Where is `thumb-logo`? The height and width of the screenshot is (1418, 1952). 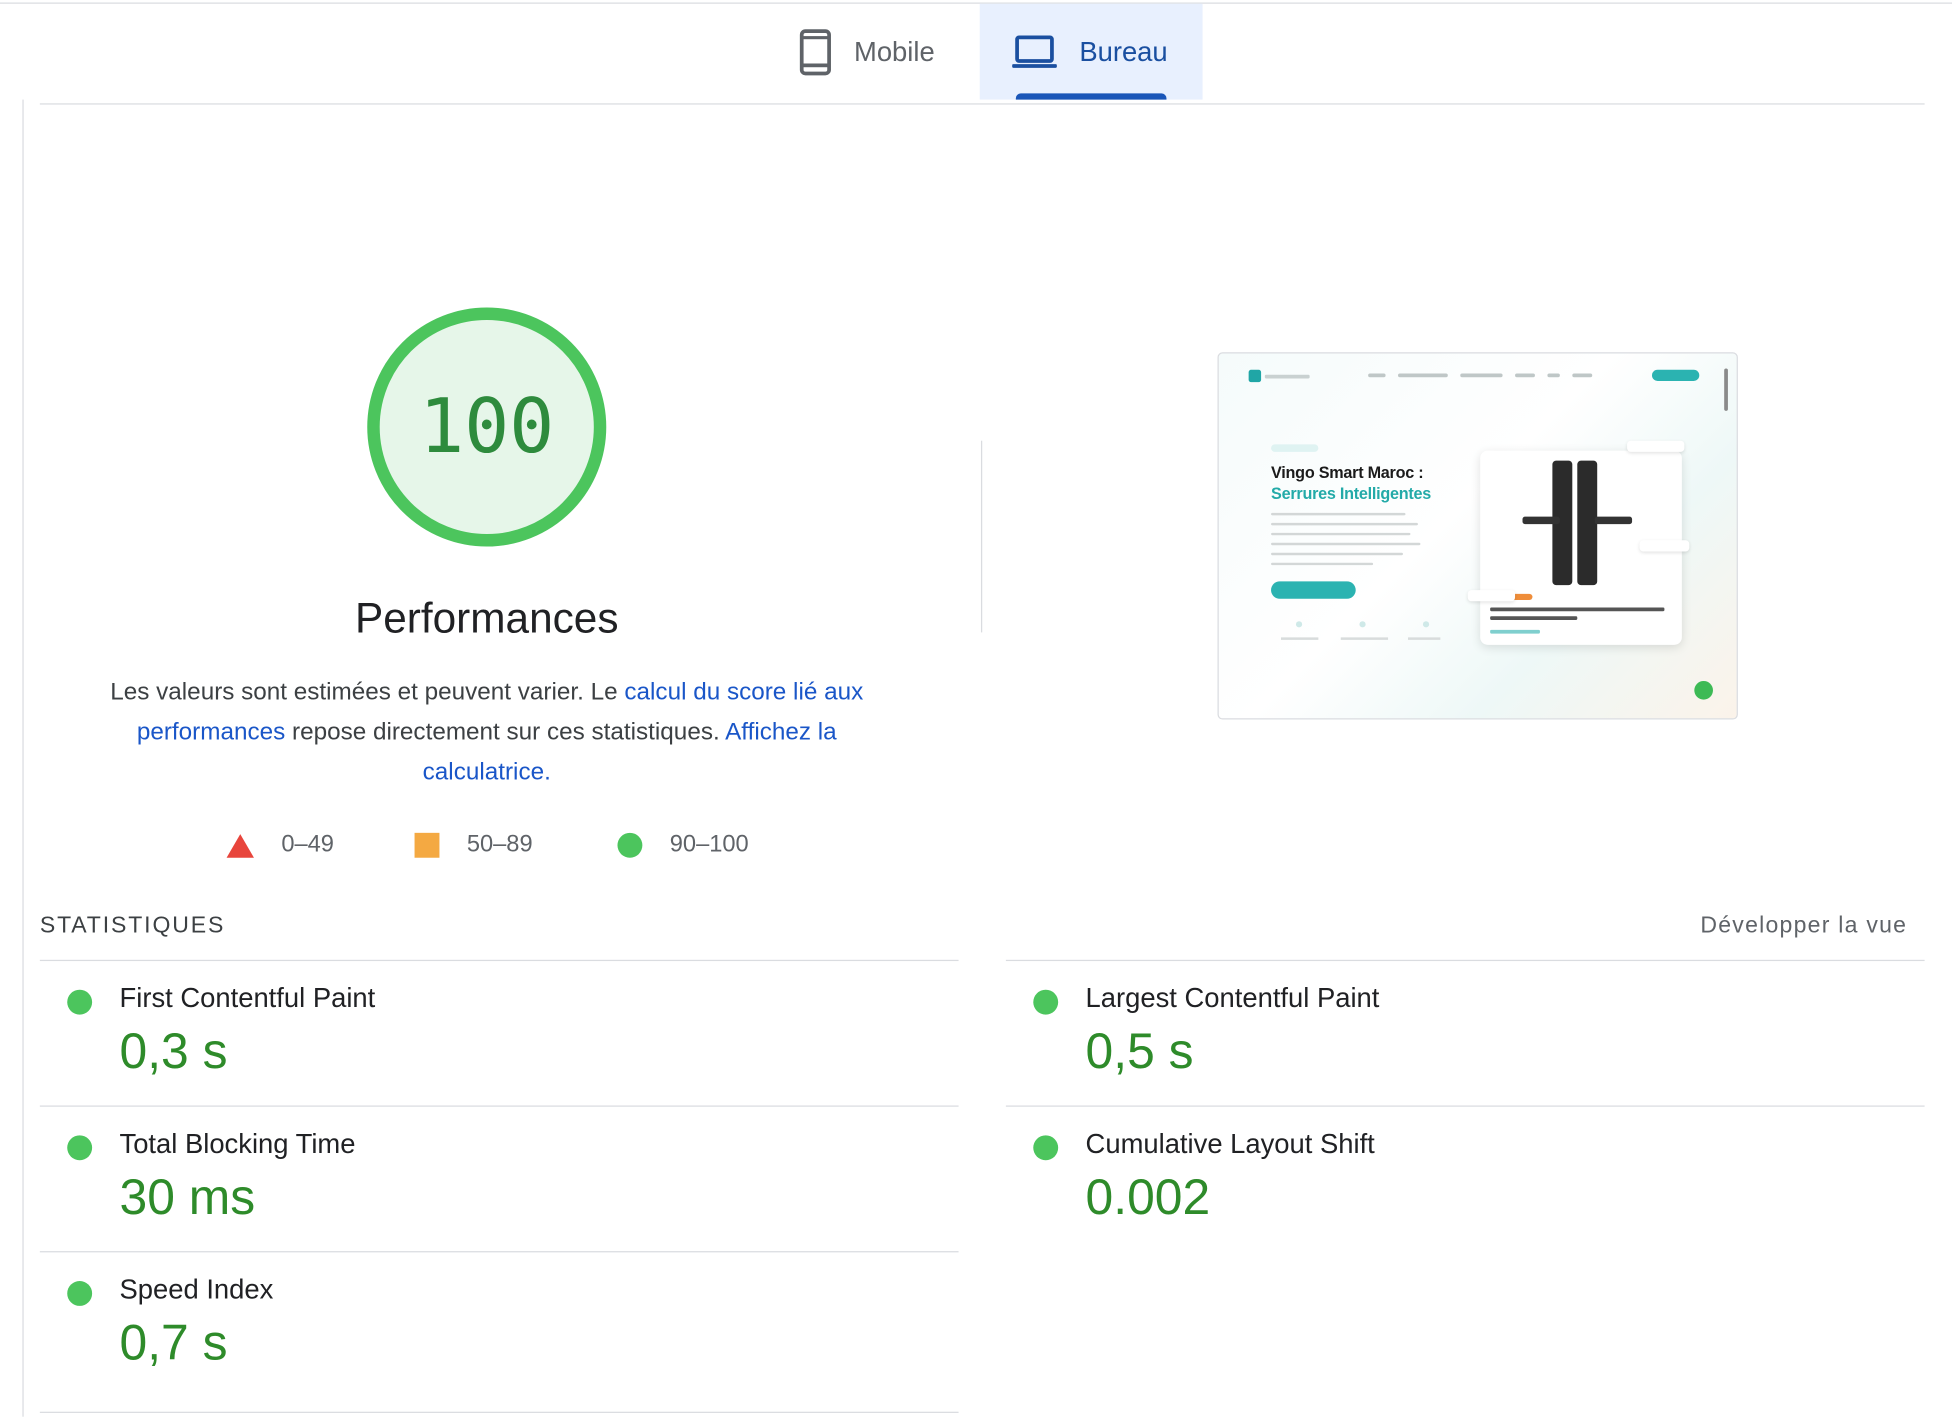 thumb-logo is located at coordinates (1279, 376).